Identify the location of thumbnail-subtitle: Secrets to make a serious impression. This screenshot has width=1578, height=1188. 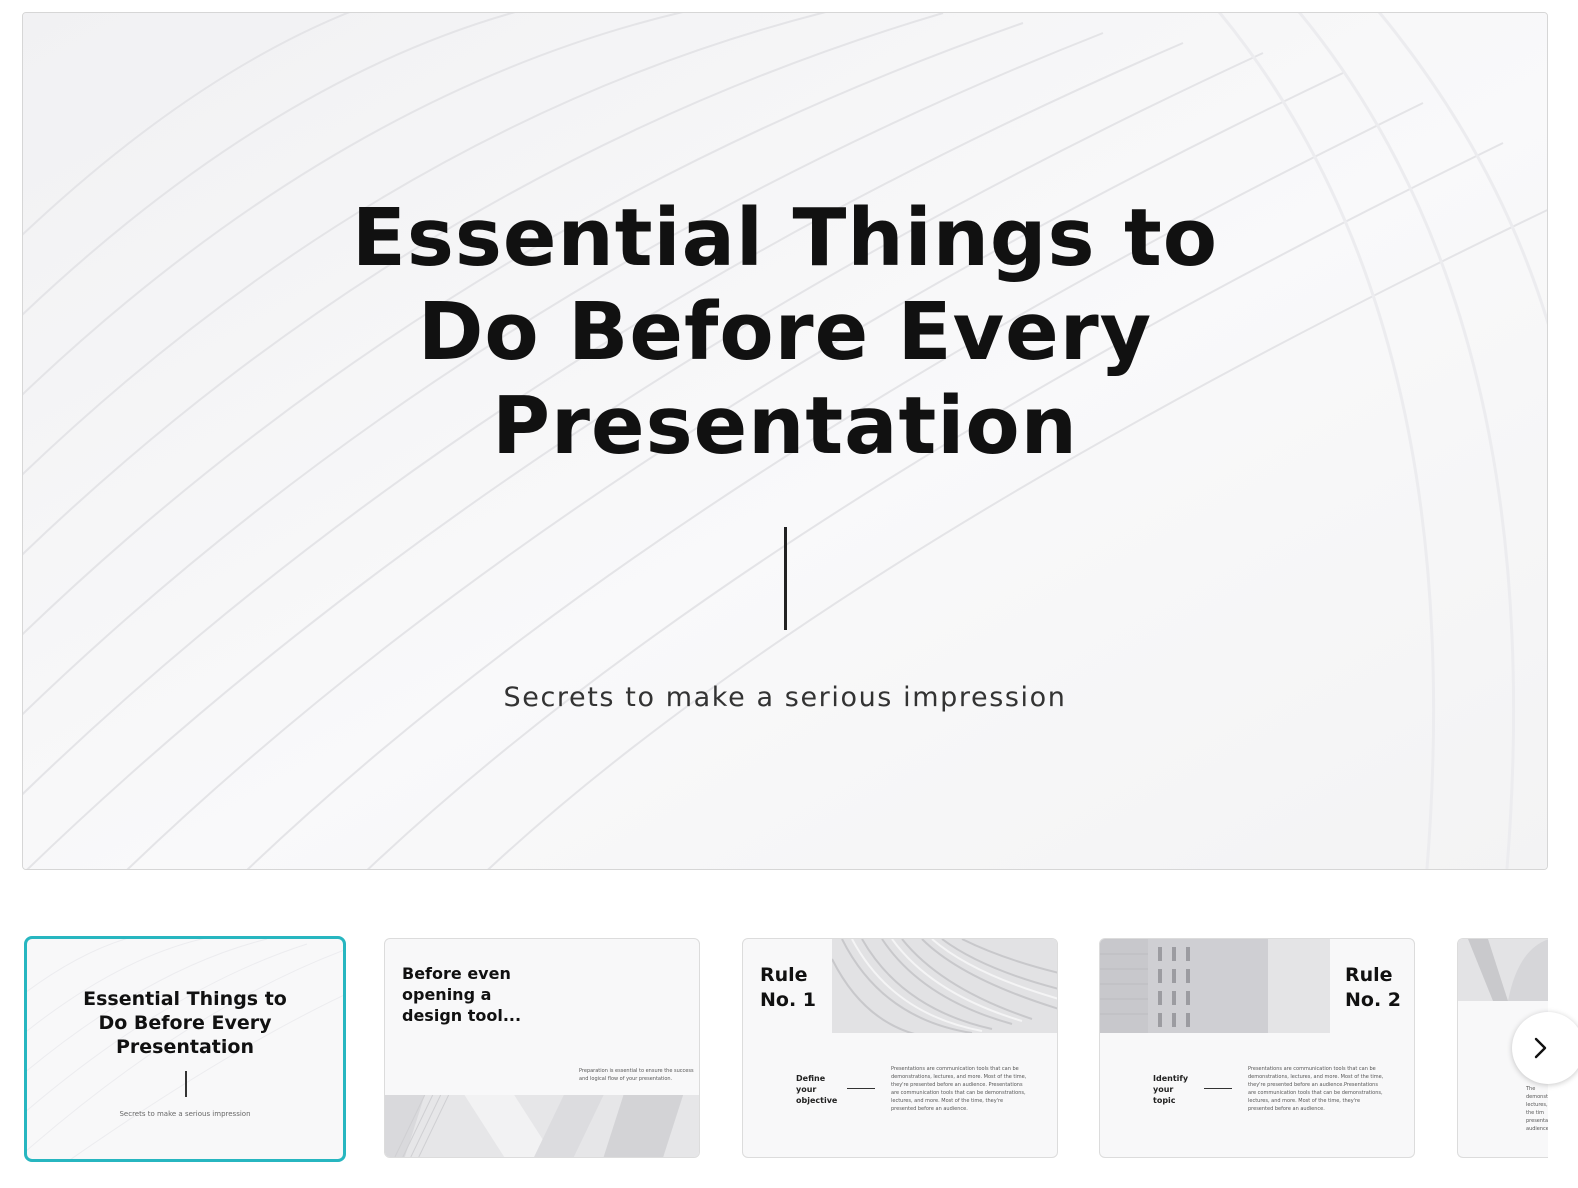
(185, 1114).